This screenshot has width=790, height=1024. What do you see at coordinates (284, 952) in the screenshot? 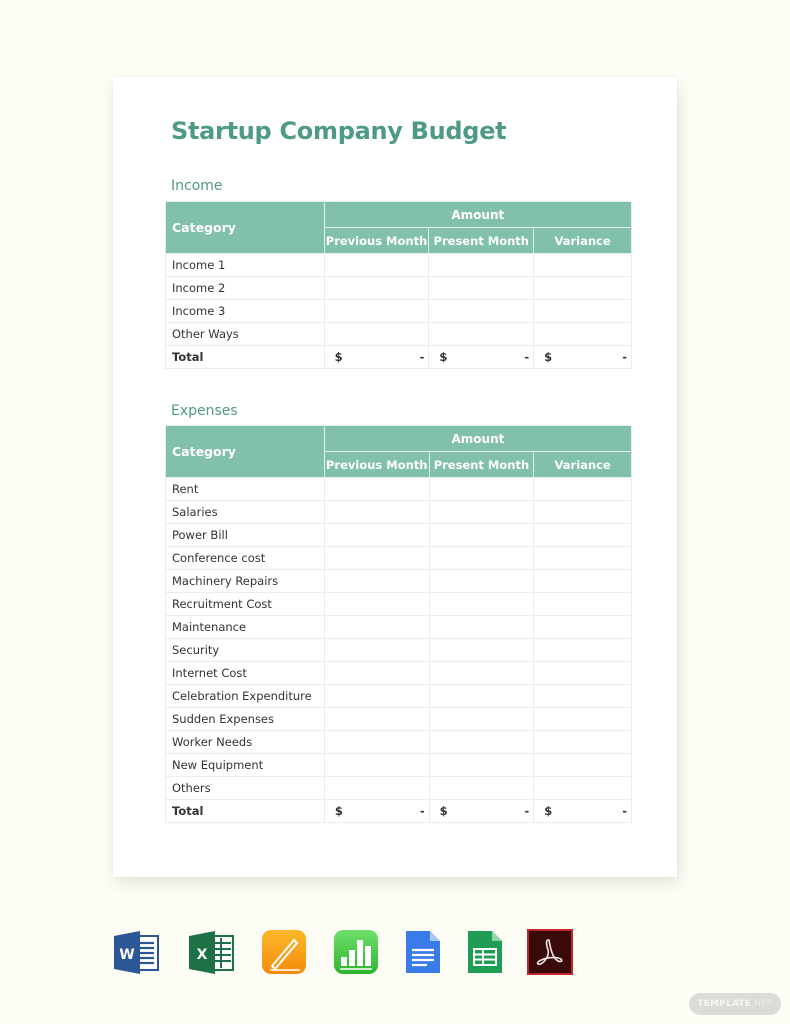
I see `pages-icon` at bounding box center [284, 952].